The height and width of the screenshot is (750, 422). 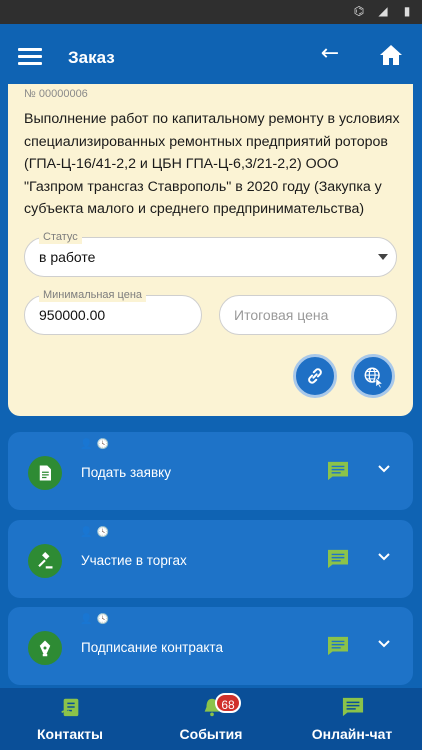 What do you see at coordinates (210, 253) in the screenshot?
I see `status-select: Статус в работе` at bounding box center [210, 253].